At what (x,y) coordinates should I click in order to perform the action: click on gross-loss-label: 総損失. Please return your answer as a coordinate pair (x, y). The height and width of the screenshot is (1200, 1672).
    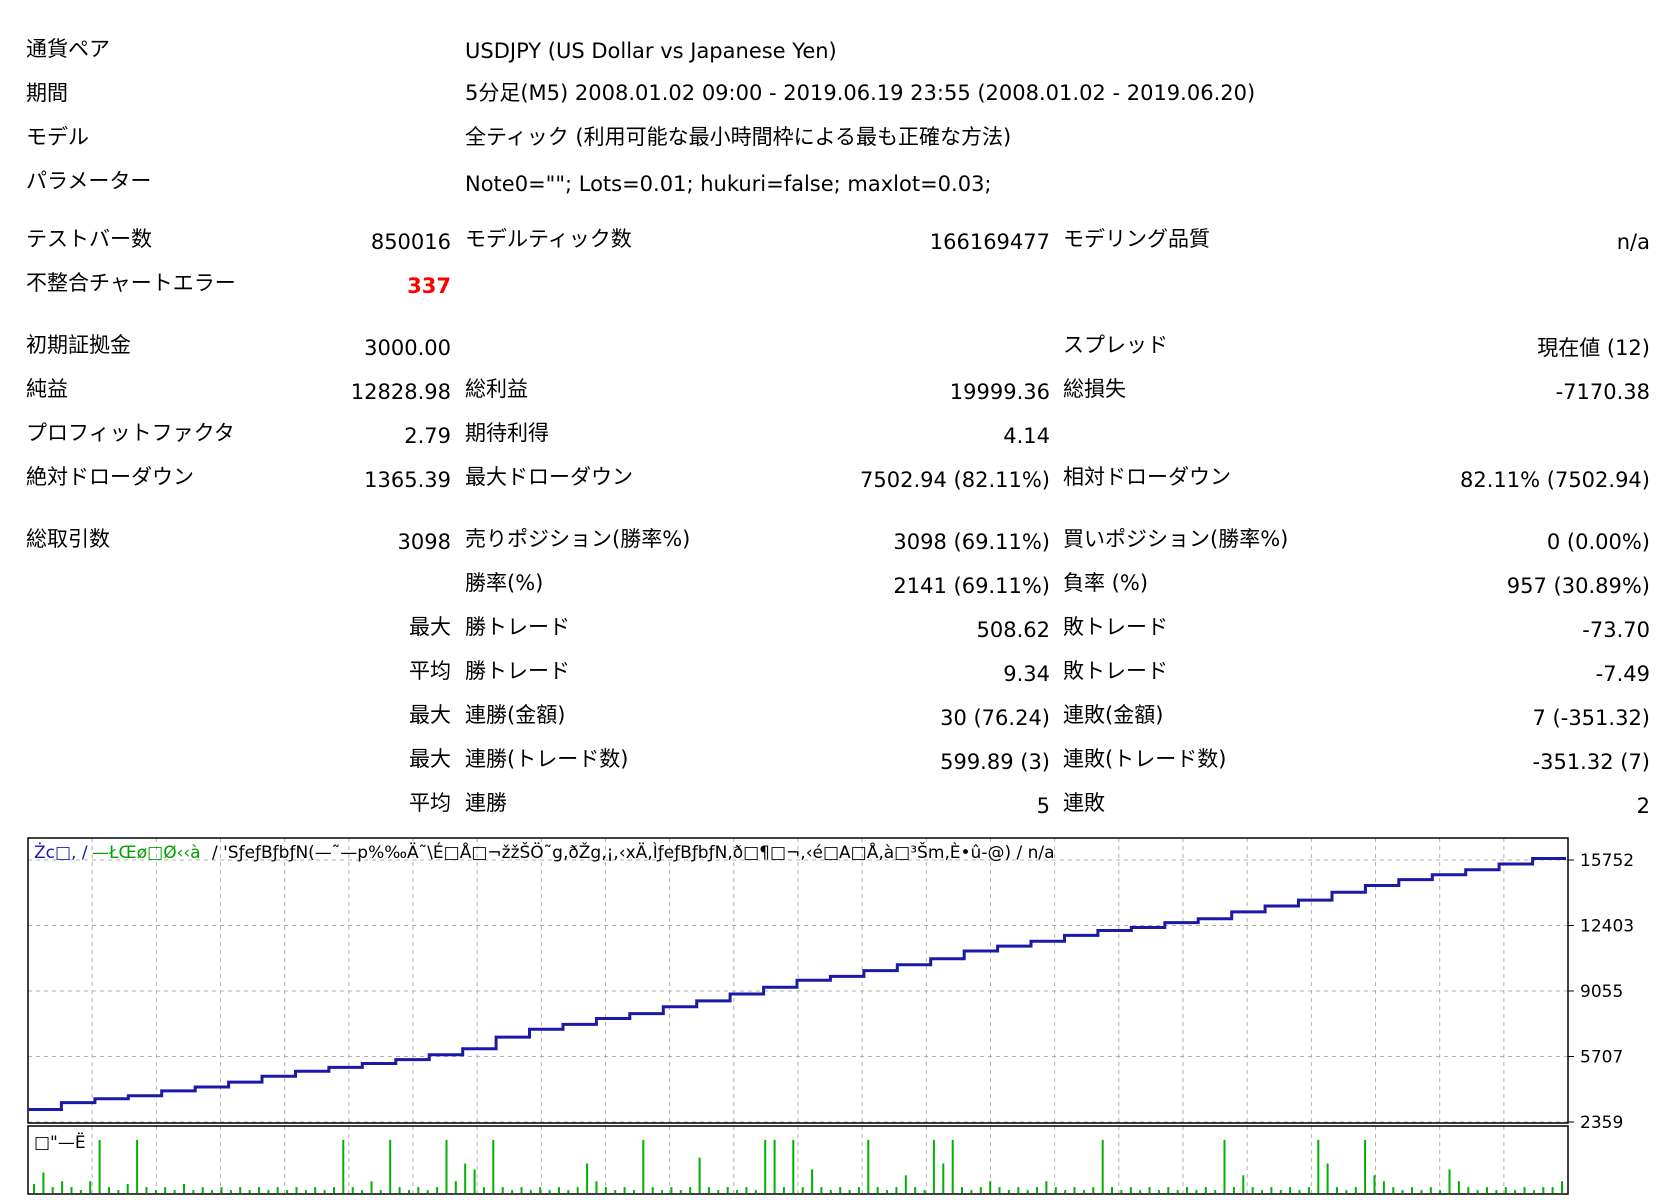
    Looking at the image, I should click on (1094, 389).